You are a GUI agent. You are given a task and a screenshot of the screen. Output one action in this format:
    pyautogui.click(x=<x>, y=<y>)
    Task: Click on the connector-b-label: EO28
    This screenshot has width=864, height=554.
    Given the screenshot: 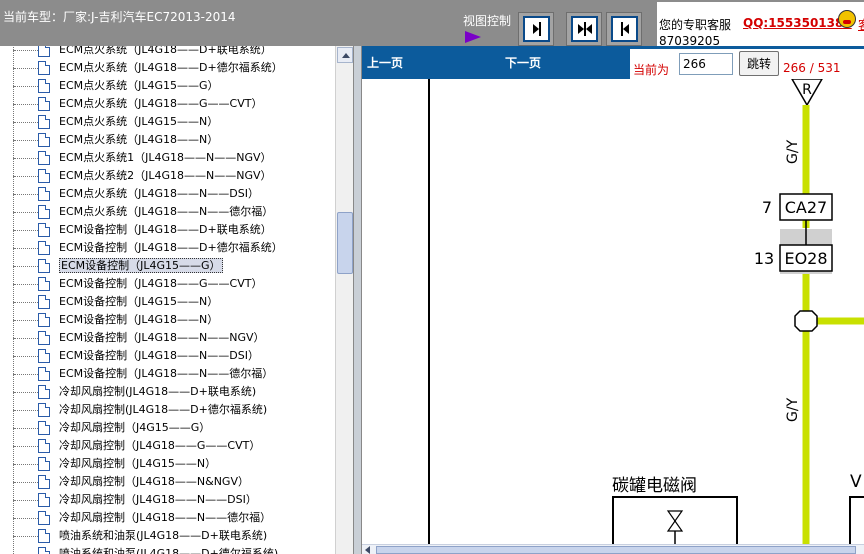 What is the action you would take?
    pyautogui.click(x=805, y=258)
    